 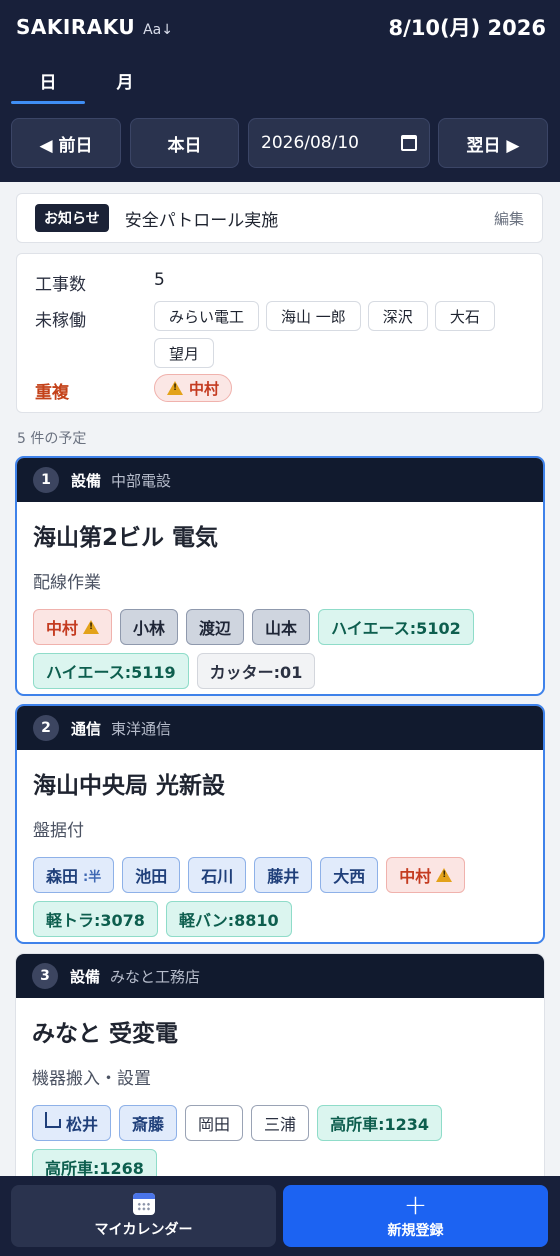 I want to click on worker-chip: 松井, so click(x=72, y=1123).